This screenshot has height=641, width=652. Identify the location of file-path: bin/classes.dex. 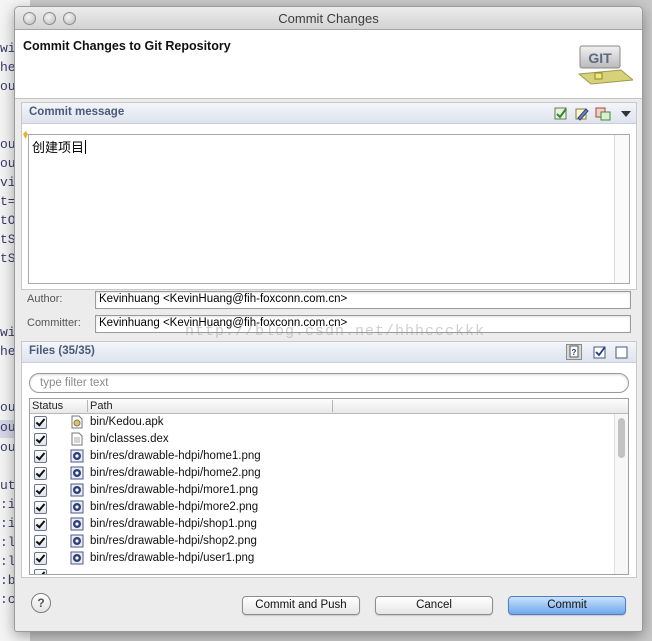
(129, 439).